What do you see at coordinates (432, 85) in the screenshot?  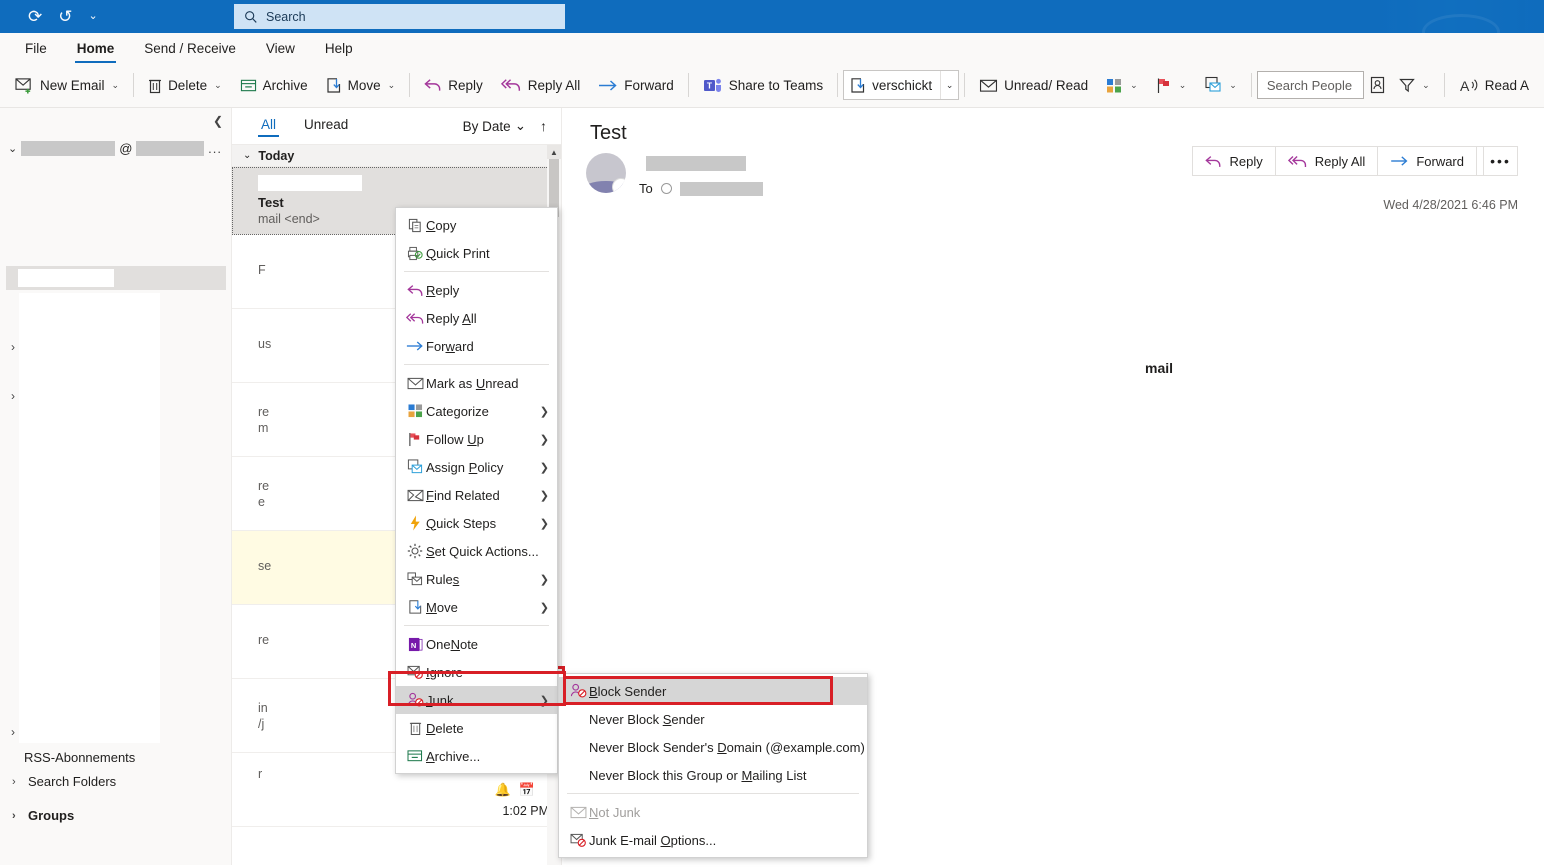 I see `reply-icon` at bounding box center [432, 85].